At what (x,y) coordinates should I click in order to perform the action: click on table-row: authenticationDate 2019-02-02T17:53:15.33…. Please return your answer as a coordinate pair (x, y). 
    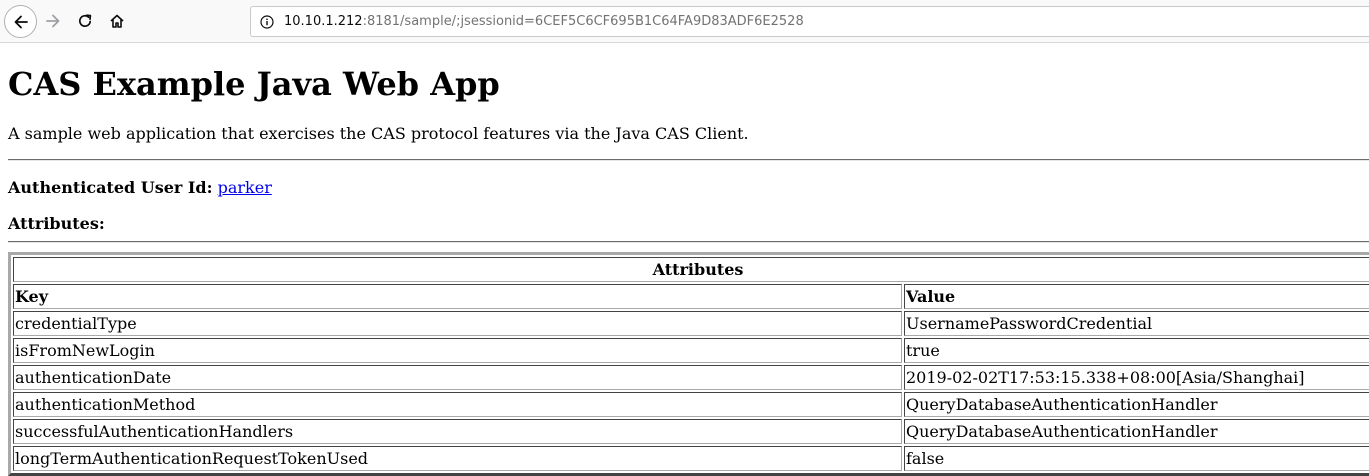
    Looking at the image, I should click on (691, 377).